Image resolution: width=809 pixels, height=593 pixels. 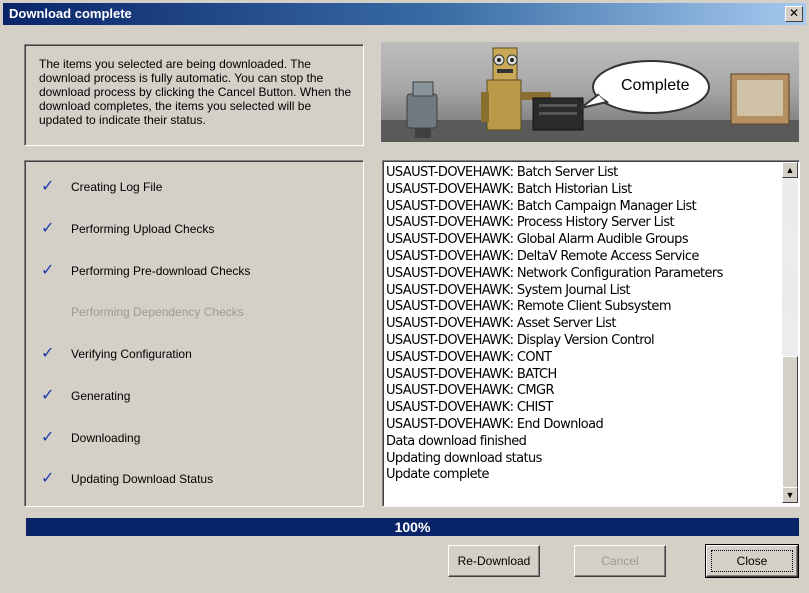 What do you see at coordinates (469, 408) in the screenshot?
I see `log-line: USAUST-DOVEHAWK: CHIST` at bounding box center [469, 408].